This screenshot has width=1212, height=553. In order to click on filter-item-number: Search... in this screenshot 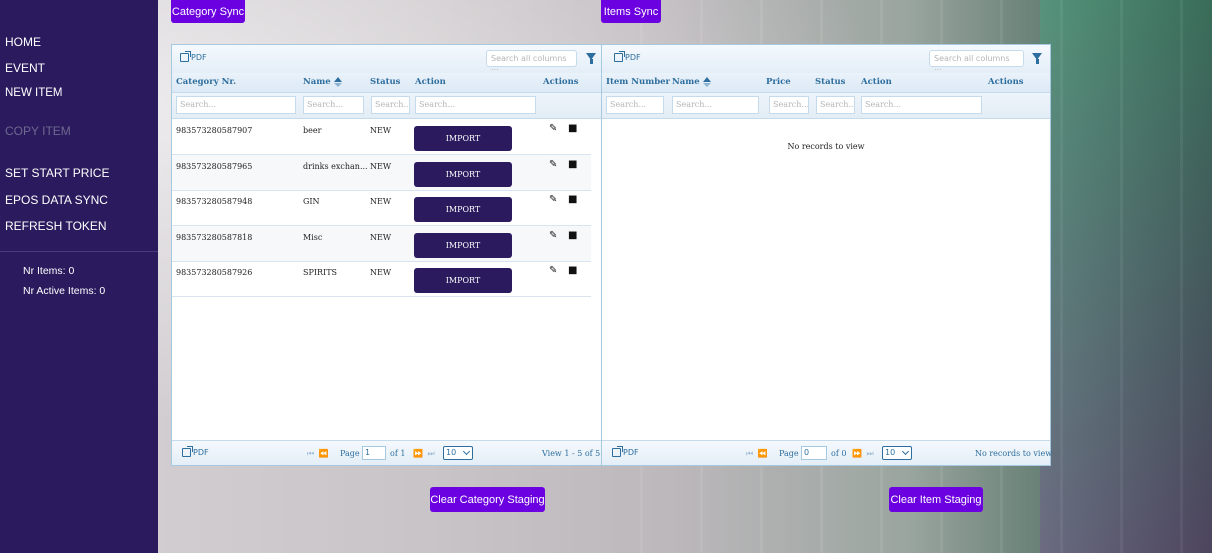, I will do `click(635, 105)`.